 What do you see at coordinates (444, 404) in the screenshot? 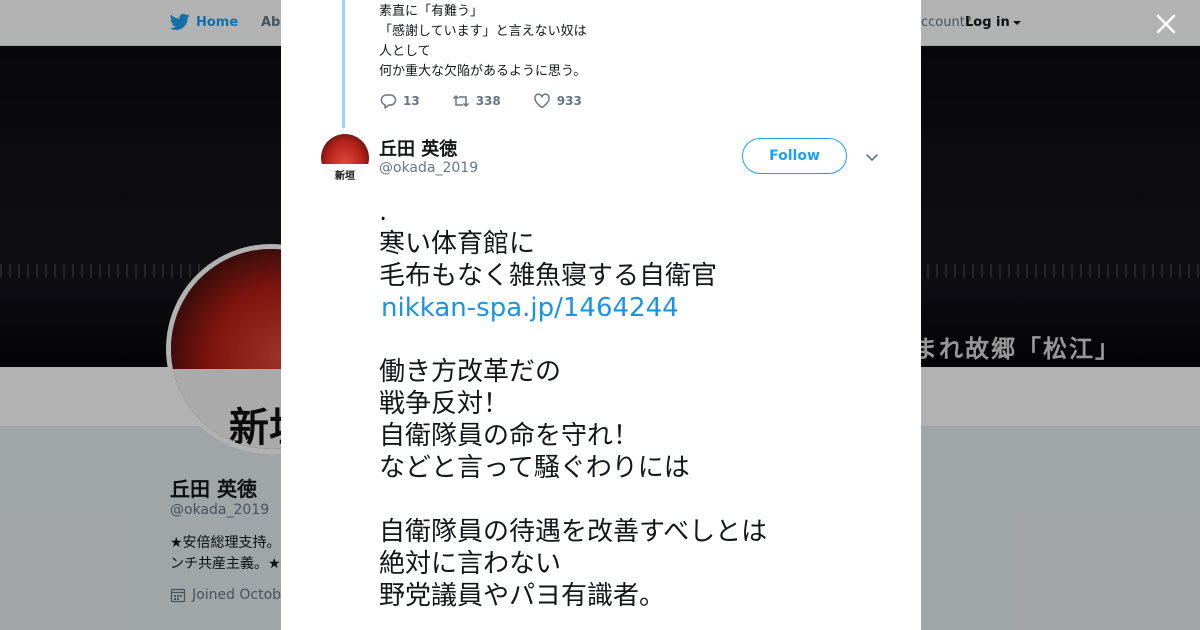
I see `tweet-line: 戦争反対！` at bounding box center [444, 404].